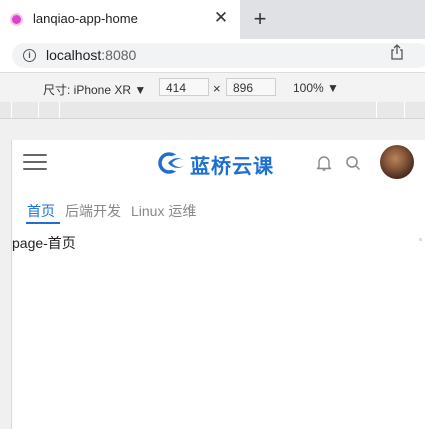 This screenshot has width=425, height=429. Describe the element at coordinates (316, 88) in the screenshot. I see `zoom-select: 100% ▼` at that location.